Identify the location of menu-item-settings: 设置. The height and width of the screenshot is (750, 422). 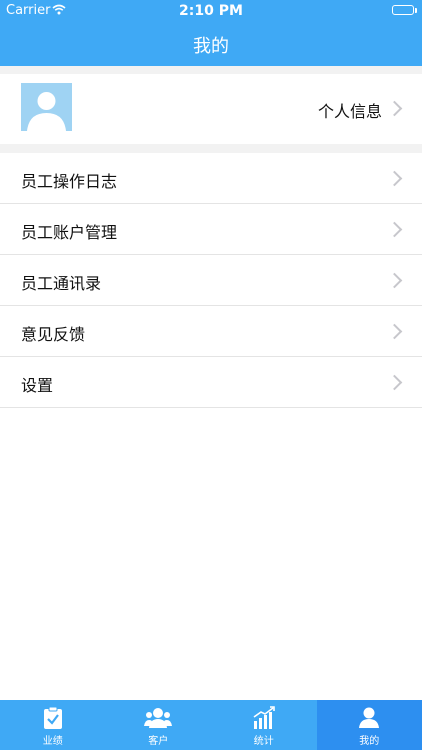
(211, 382).